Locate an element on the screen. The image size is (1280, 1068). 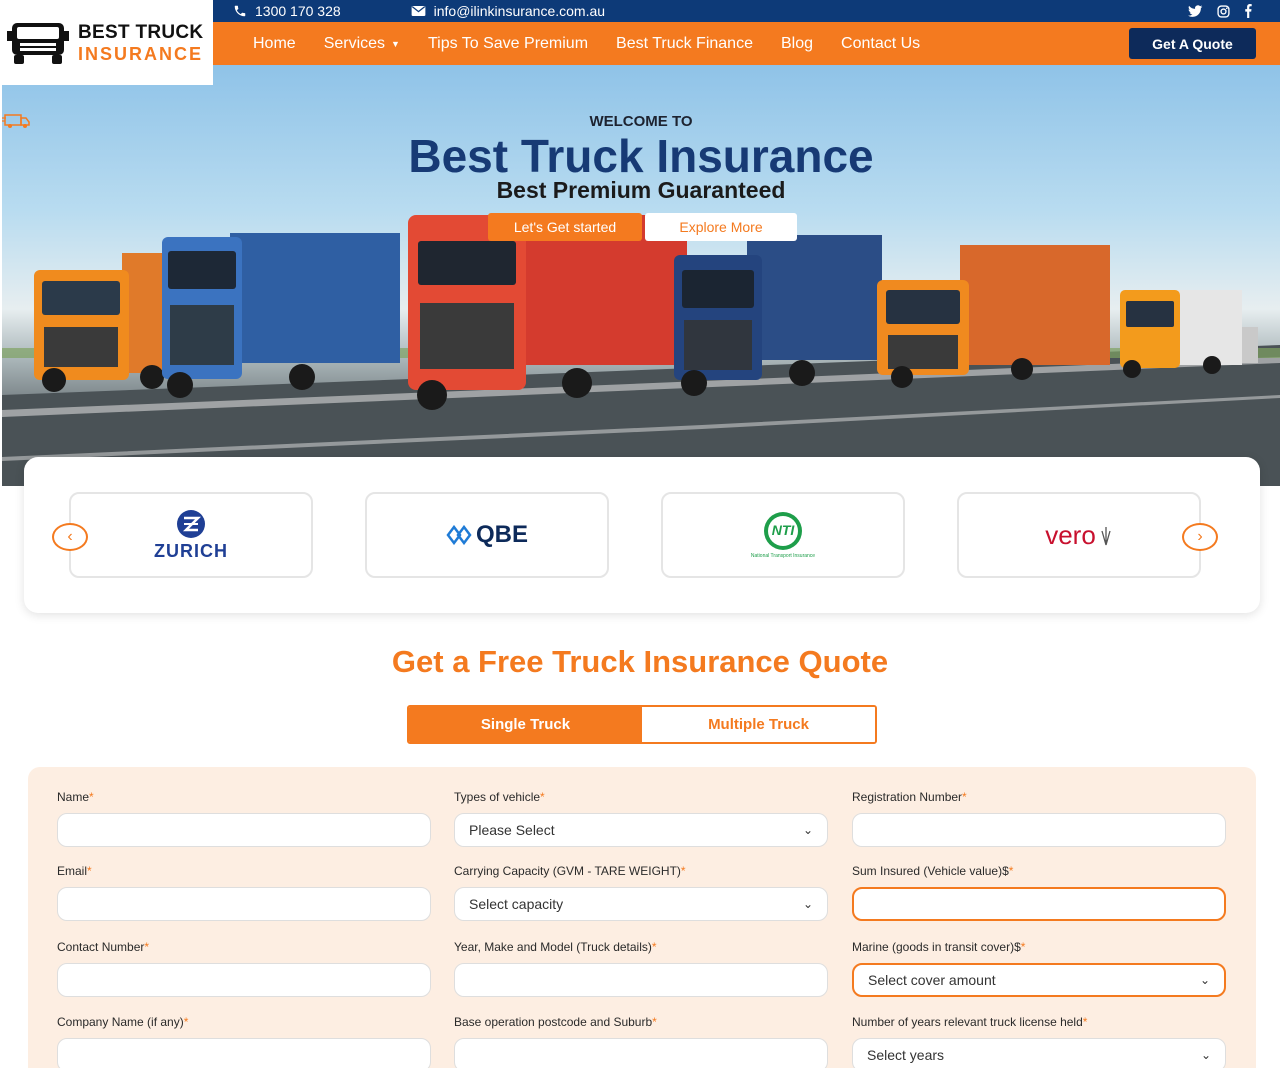
lets-get-started-button: Let's Get started is located at coordinates (565, 227).